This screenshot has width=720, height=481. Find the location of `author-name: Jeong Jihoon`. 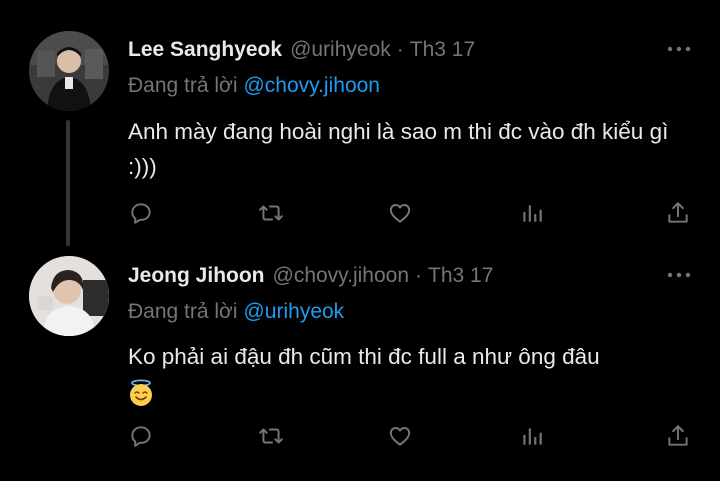

author-name: Jeong Jihoon is located at coordinates (196, 276).